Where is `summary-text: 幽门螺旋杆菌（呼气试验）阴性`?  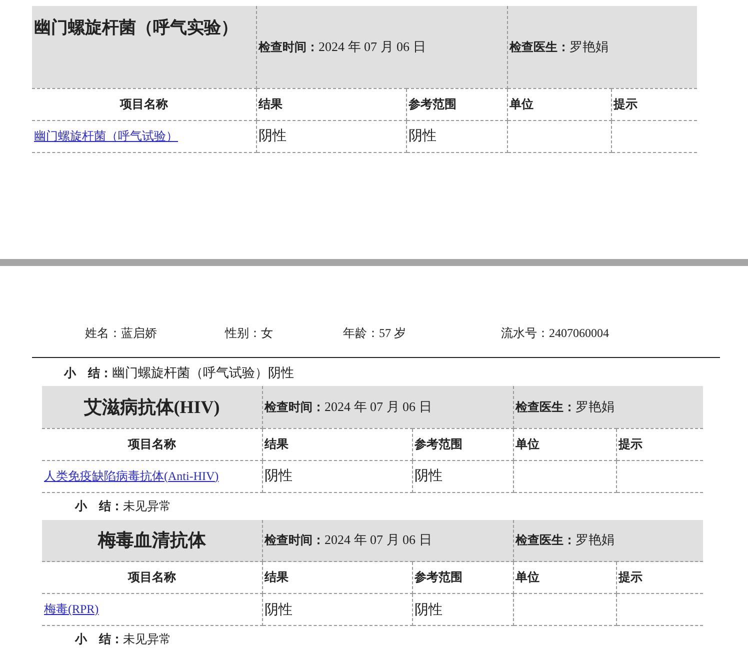 summary-text: 幽门螺旋杆菌（呼气试验）阴性 is located at coordinates (203, 372).